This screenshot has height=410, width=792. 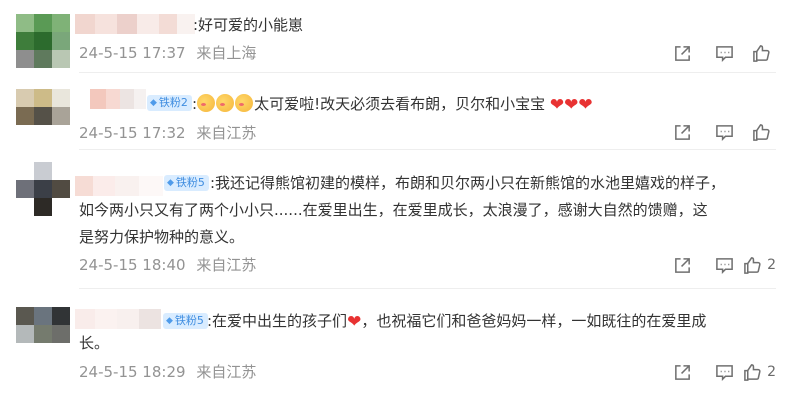 What do you see at coordinates (132, 133) in the screenshot?
I see `comment-date: 24-5-15 17:32` at bounding box center [132, 133].